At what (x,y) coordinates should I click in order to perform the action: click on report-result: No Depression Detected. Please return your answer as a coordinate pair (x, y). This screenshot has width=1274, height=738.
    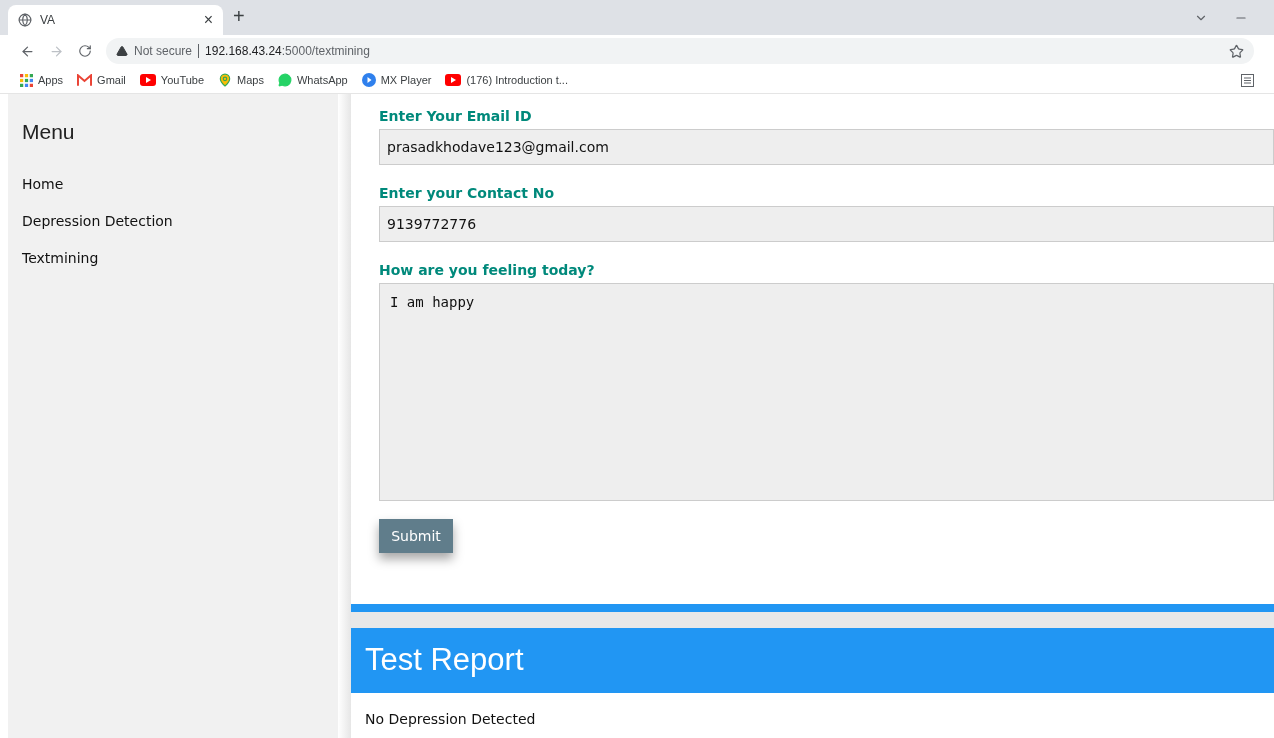
    Looking at the image, I should click on (450, 719).